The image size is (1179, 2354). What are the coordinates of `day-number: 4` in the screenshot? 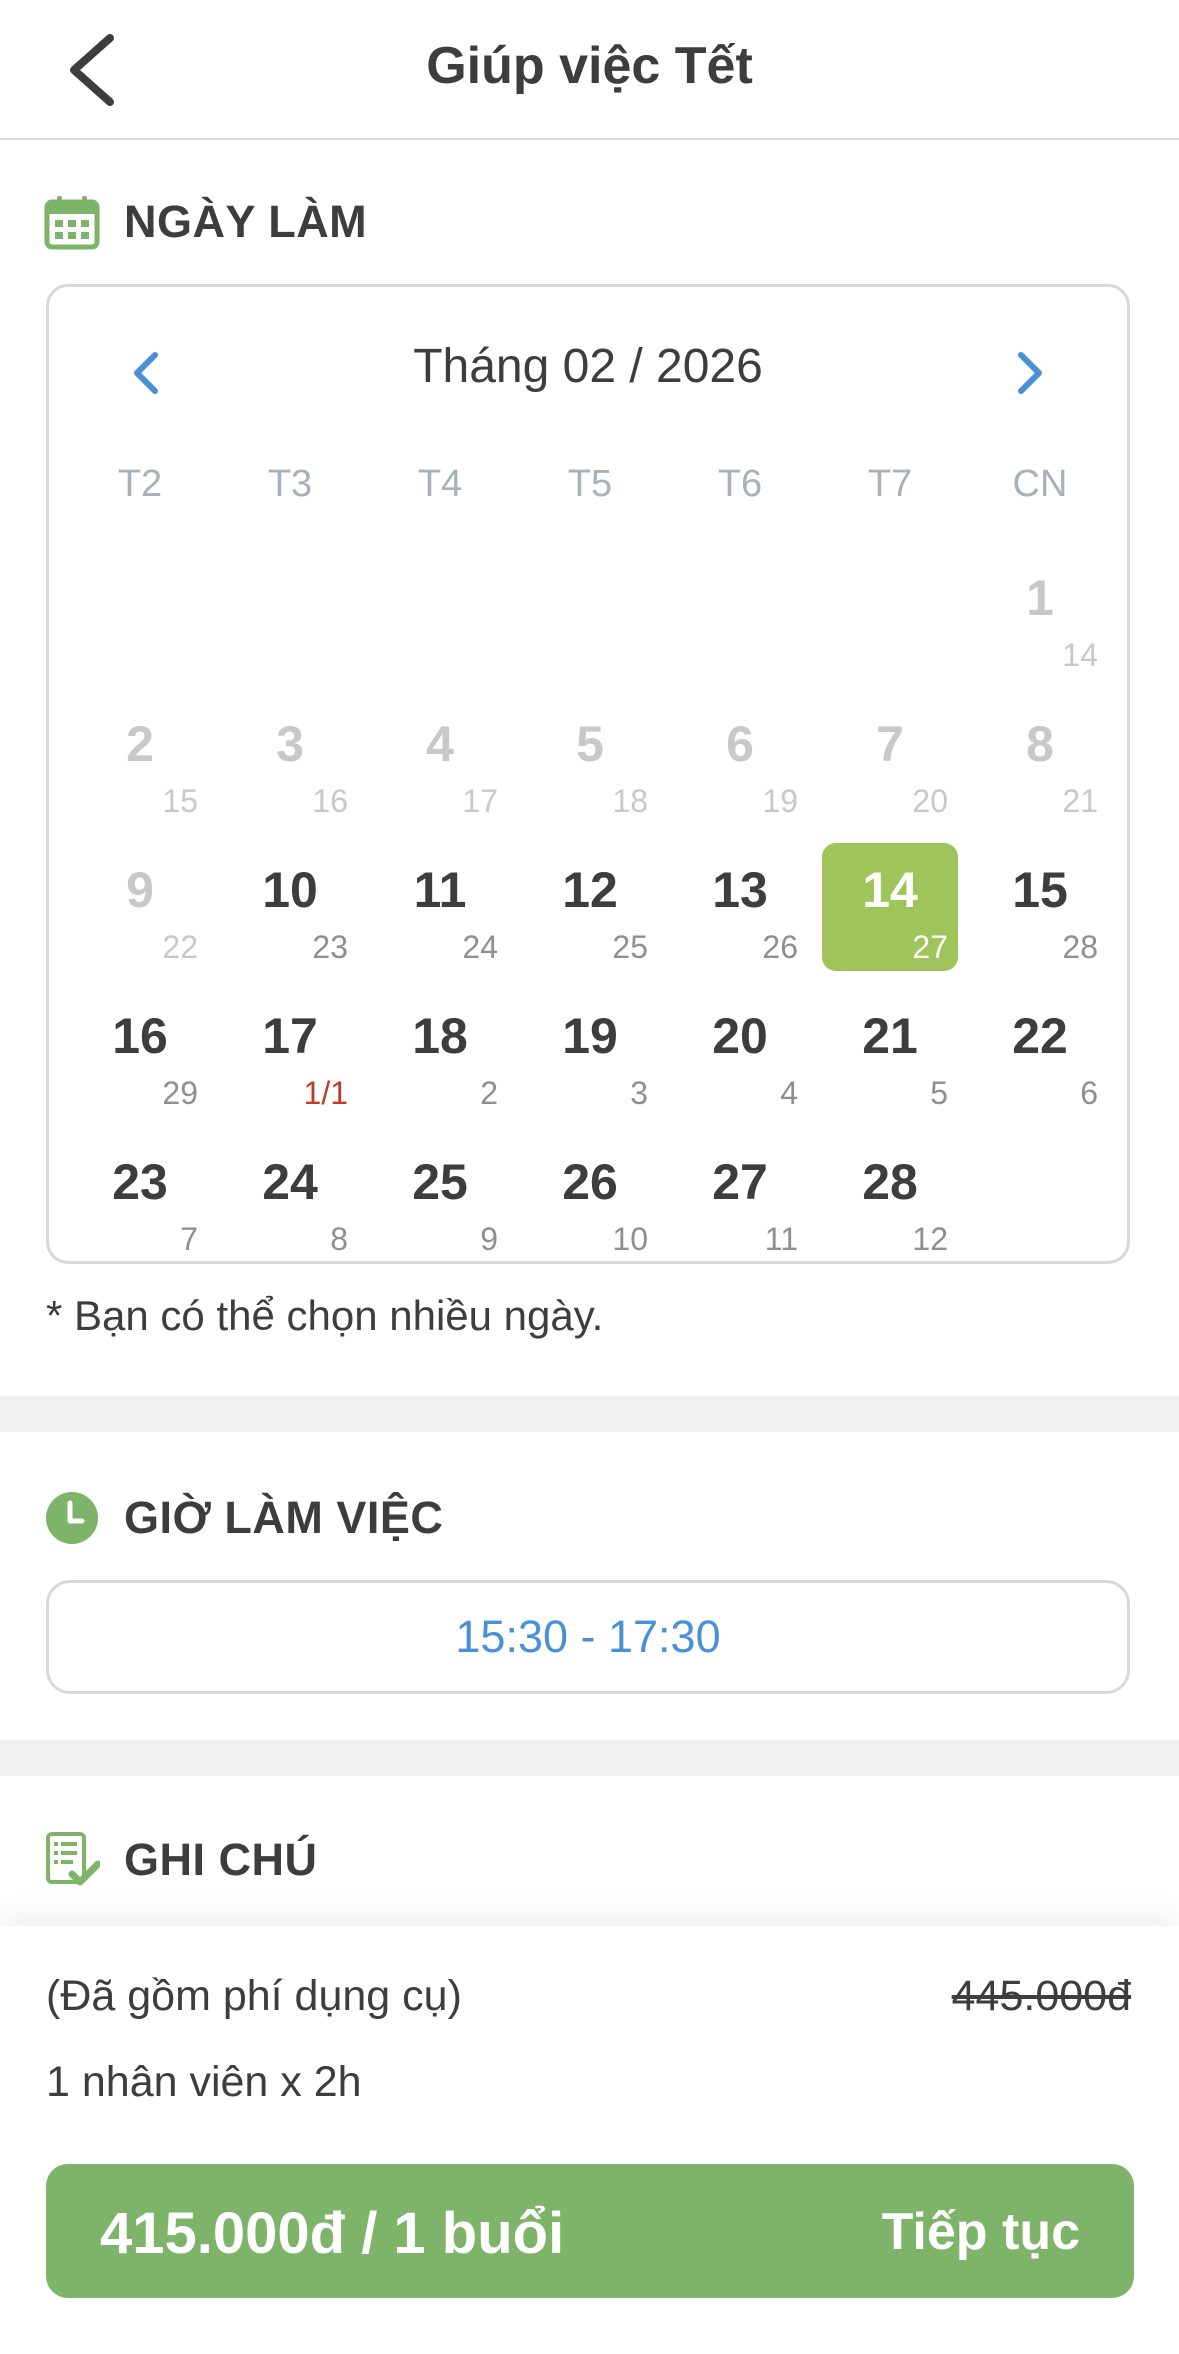 It's located at (440, 744).